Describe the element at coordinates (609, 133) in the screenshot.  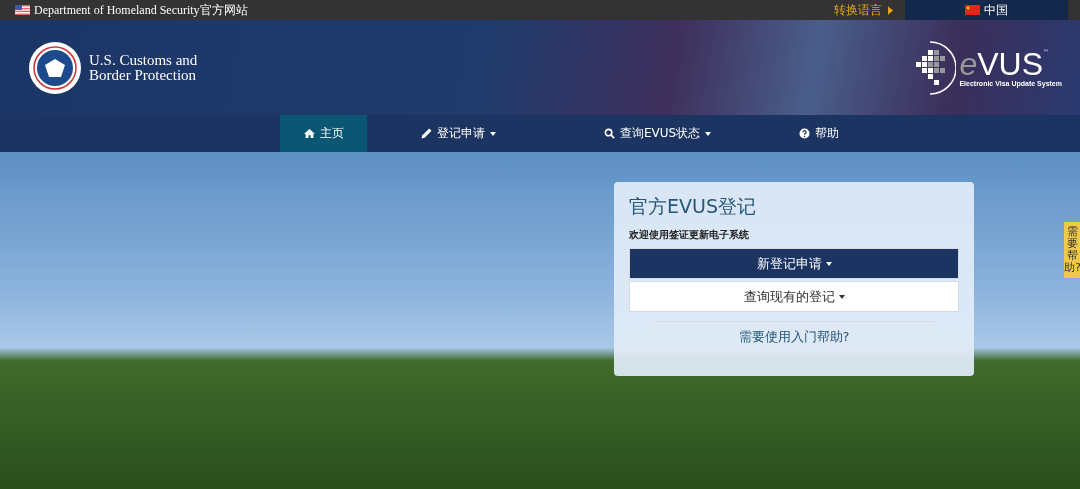
I see `search-icon` at that location.